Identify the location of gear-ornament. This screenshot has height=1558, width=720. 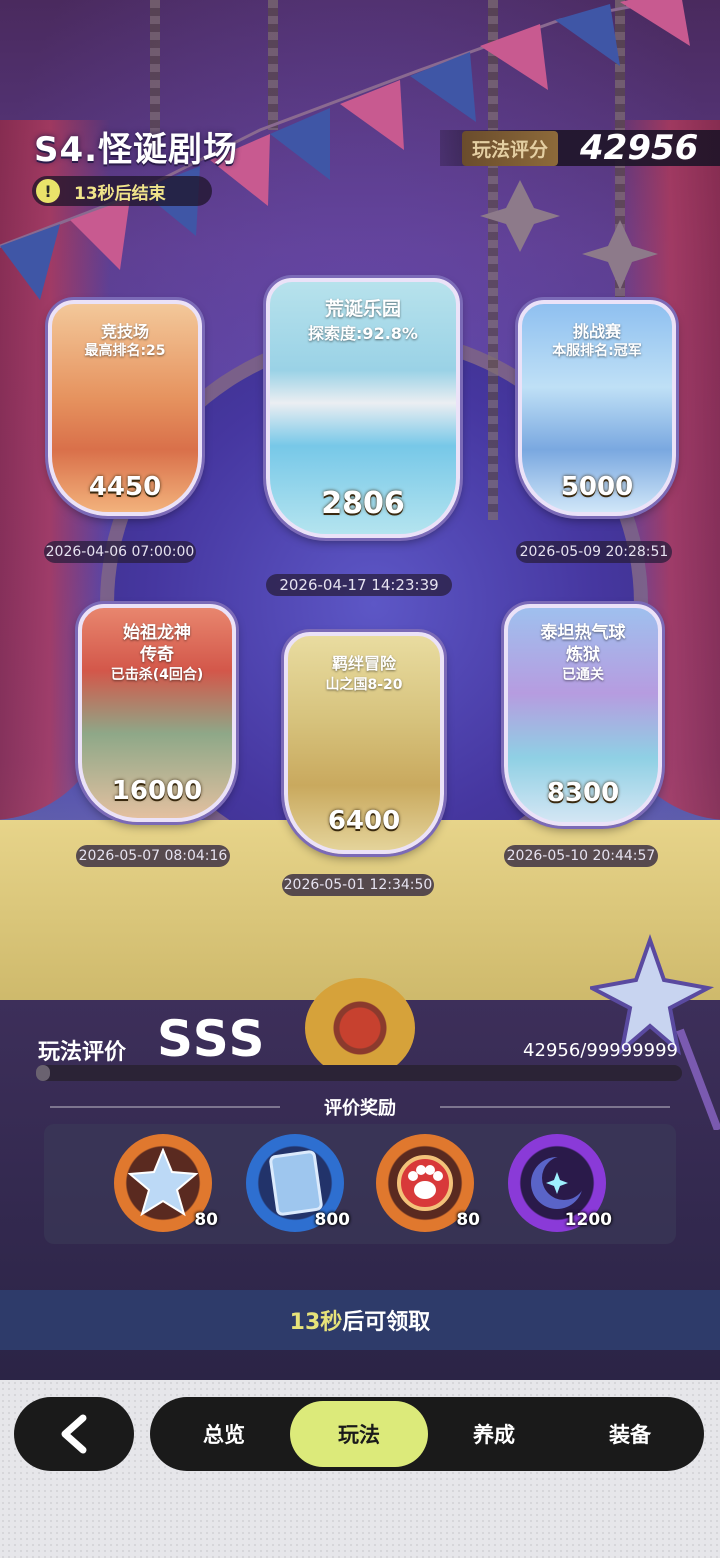
(360, 1028).